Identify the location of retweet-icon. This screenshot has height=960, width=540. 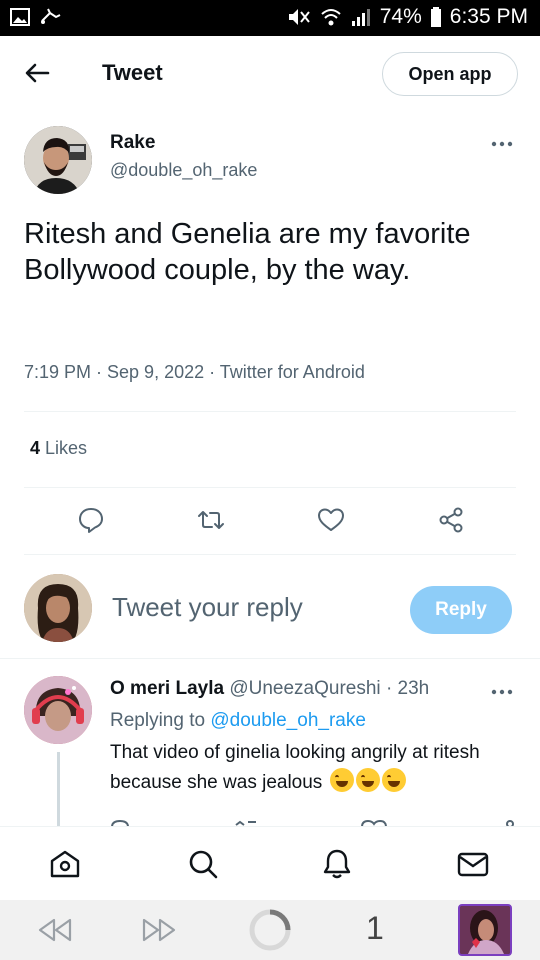
(211, 520).